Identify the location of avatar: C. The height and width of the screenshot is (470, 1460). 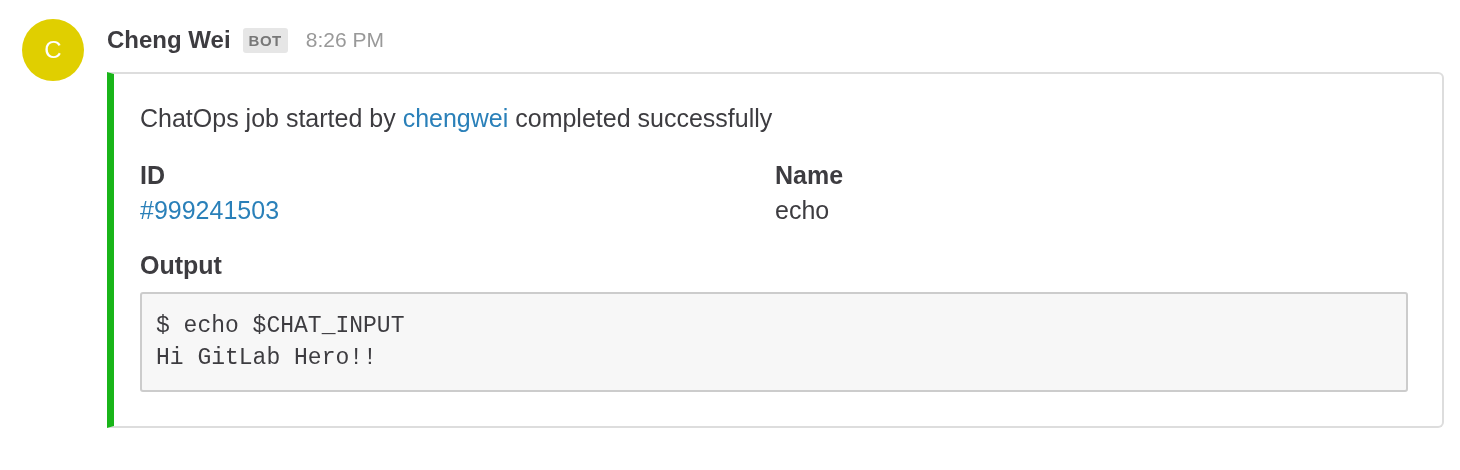
(53, 50).